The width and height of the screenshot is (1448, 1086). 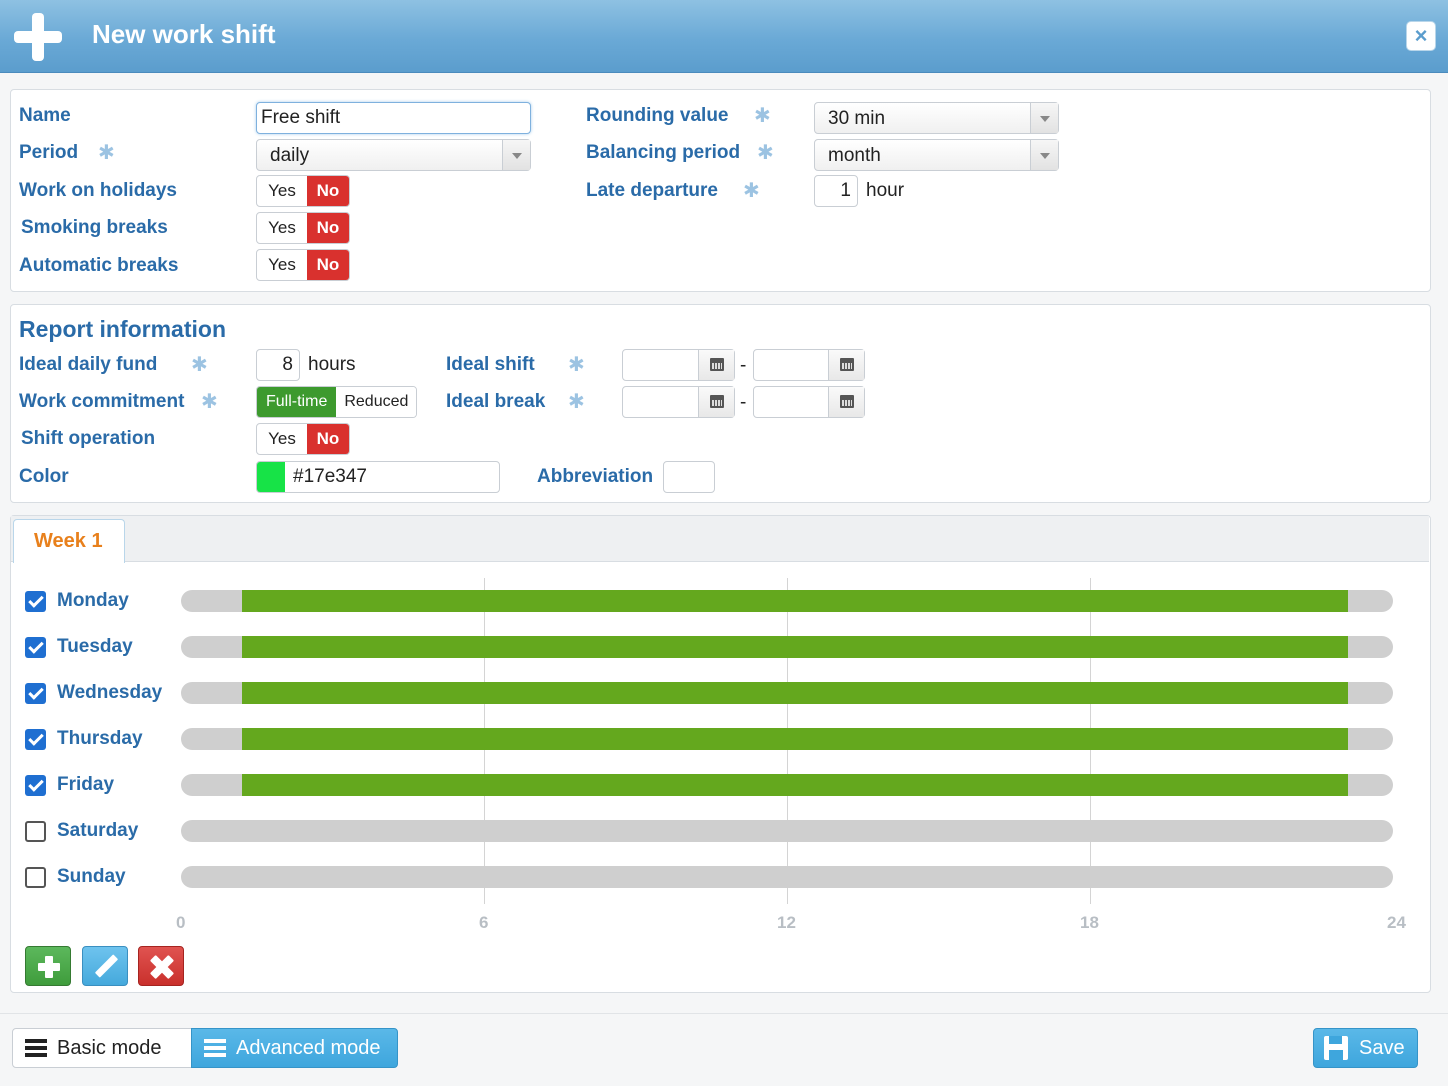 I want to click on commitment-reduced: Reduced, so click(x=376, y=402).